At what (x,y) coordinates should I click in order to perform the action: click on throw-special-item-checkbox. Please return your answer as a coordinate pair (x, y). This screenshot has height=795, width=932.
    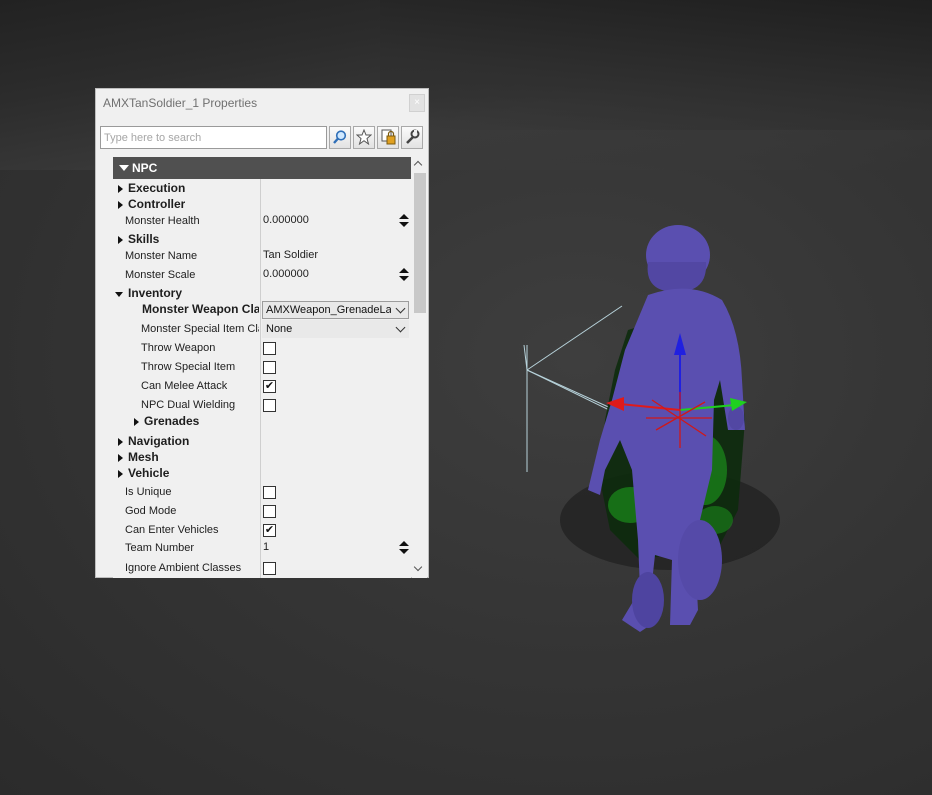
    Looking at the image, I should click on (269, 367).